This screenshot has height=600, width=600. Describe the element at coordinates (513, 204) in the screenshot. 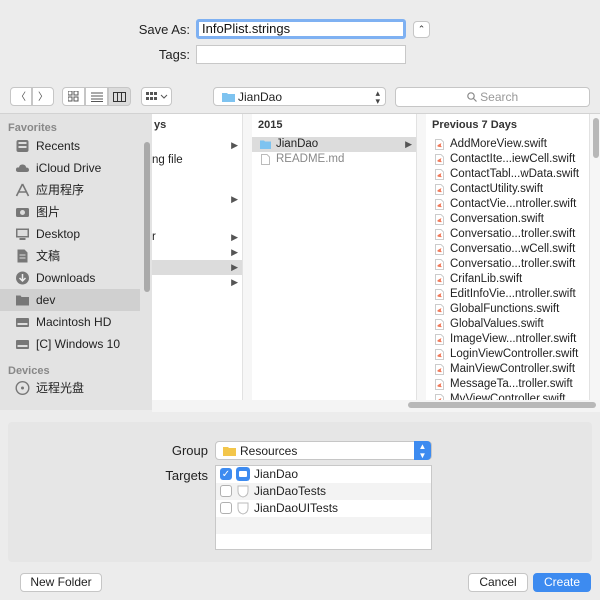

I see `file-name: ContactVie...ntroller.swift` at that location.